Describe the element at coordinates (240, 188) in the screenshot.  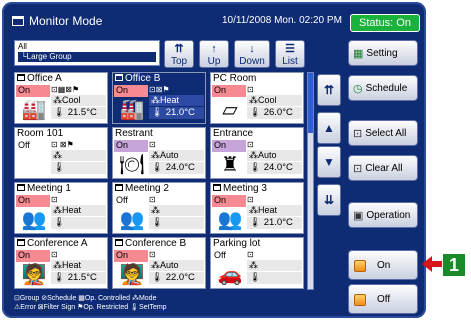
I see `tile-name: Meeting 3` at that location.